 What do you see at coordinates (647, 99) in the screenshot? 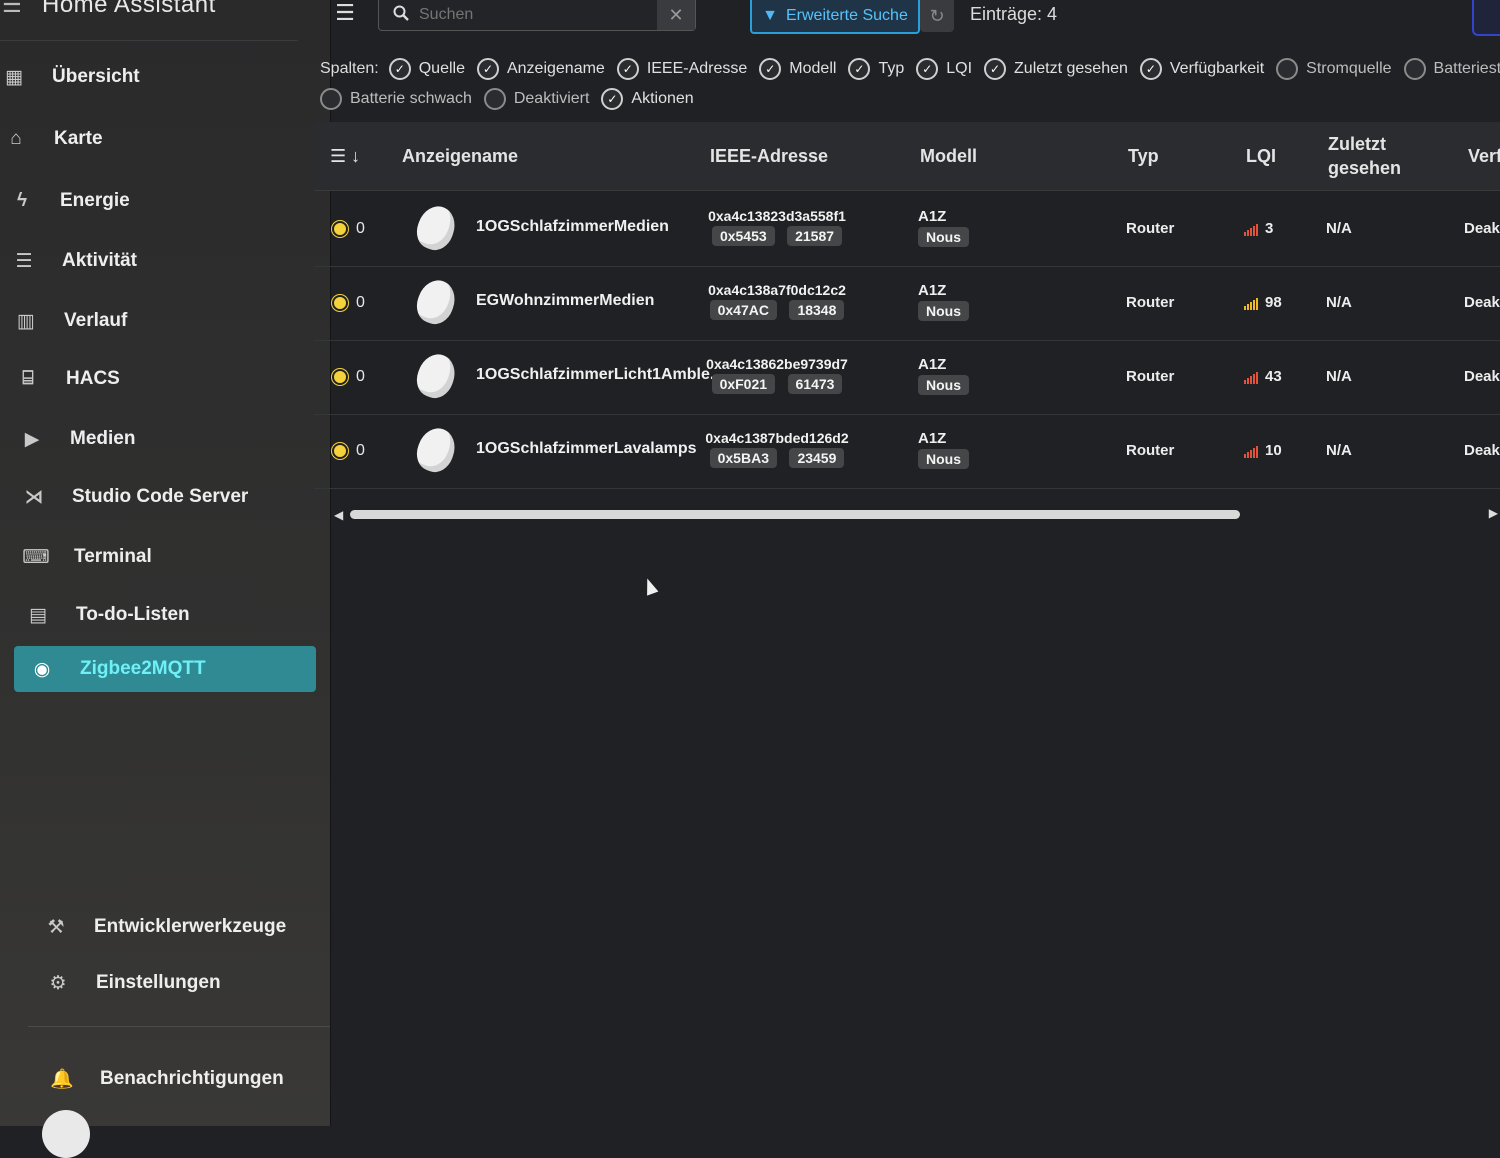
I see `column-option: ✓ Aktionen` at bounding box center [647, 99].